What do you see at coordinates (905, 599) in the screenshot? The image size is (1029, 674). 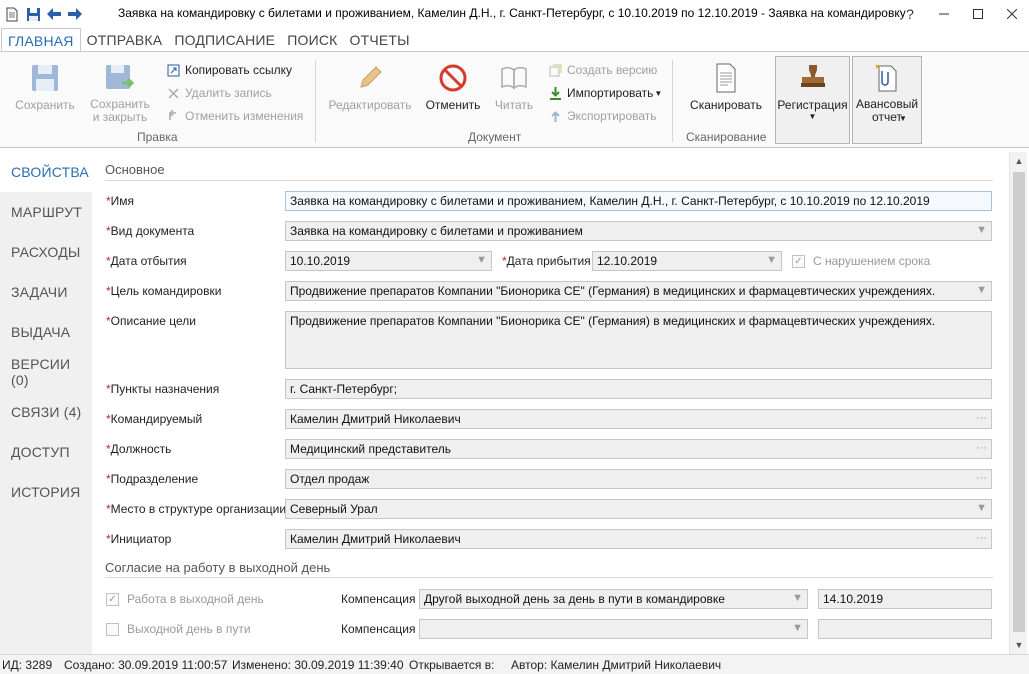 I see `compensation-date-field: 14.10.2019` at bounding box center [905, 599].